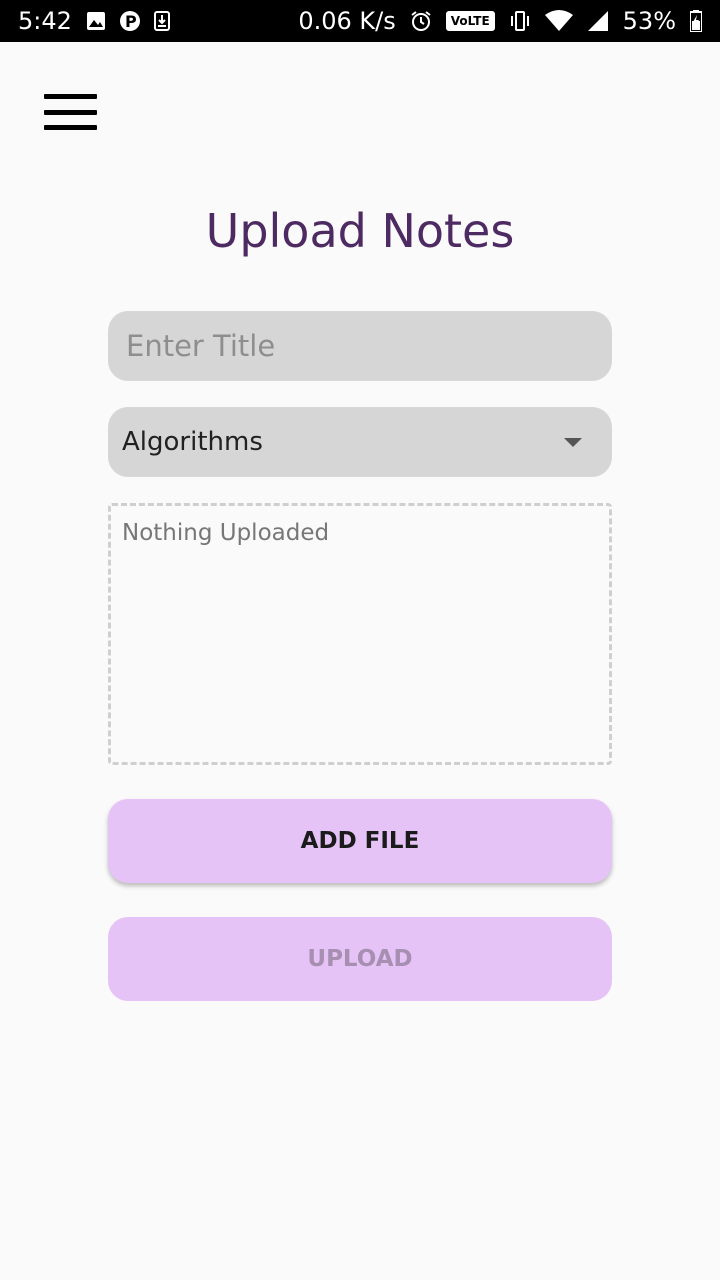 The image size is (720, 1280). Describe the element at coordinates (360, 959) in the screenshot. I see `upload-button: UPLOAD` at that location.